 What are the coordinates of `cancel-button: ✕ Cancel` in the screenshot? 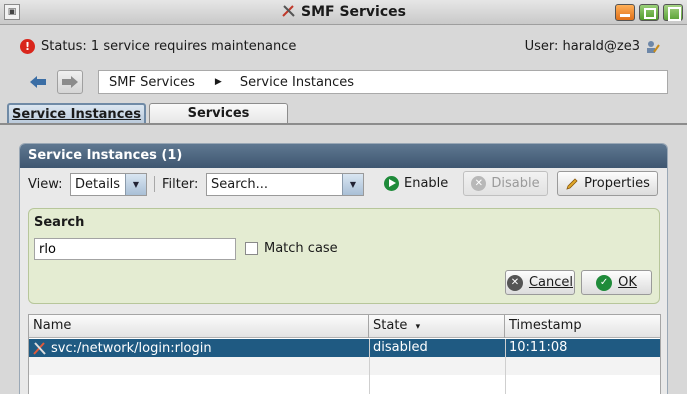 It's located at (540, 282).